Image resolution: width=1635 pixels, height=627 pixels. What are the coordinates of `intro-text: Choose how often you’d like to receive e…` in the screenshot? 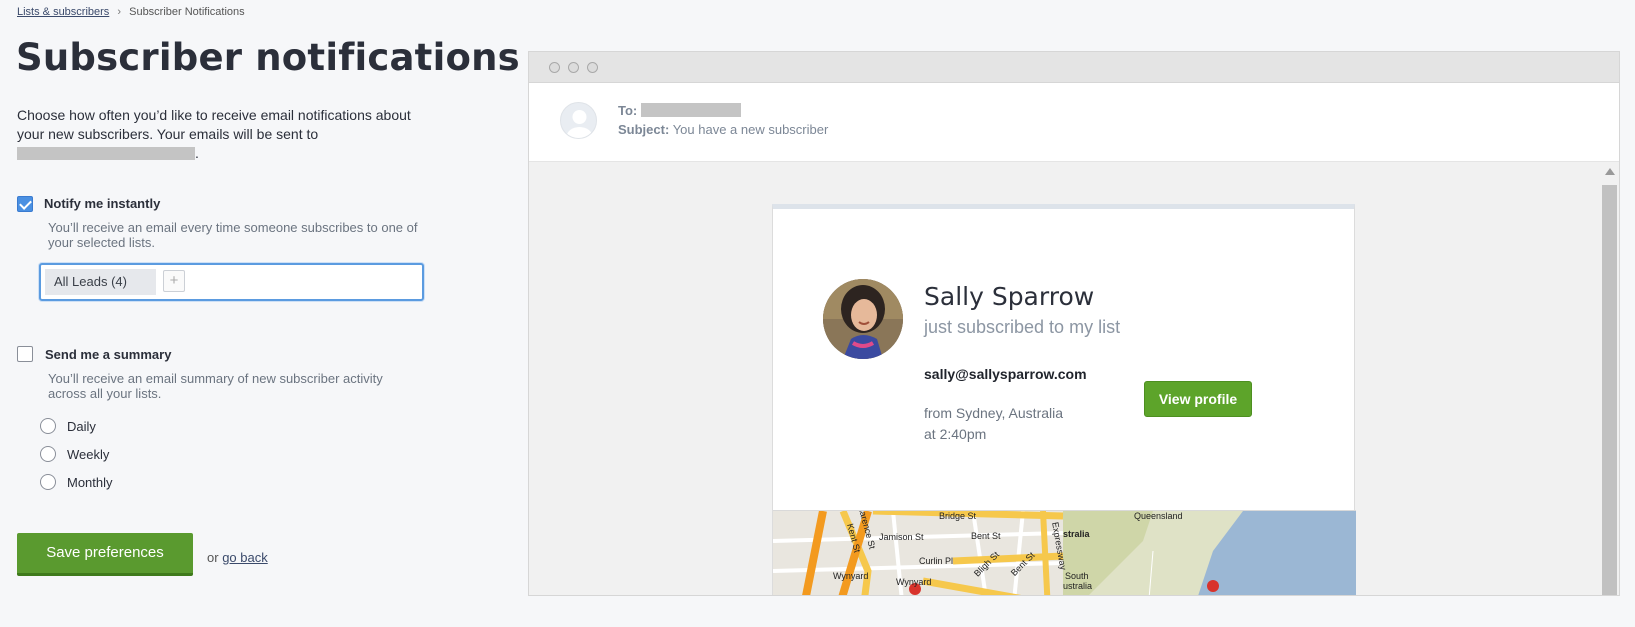 It's located at (217, 134).